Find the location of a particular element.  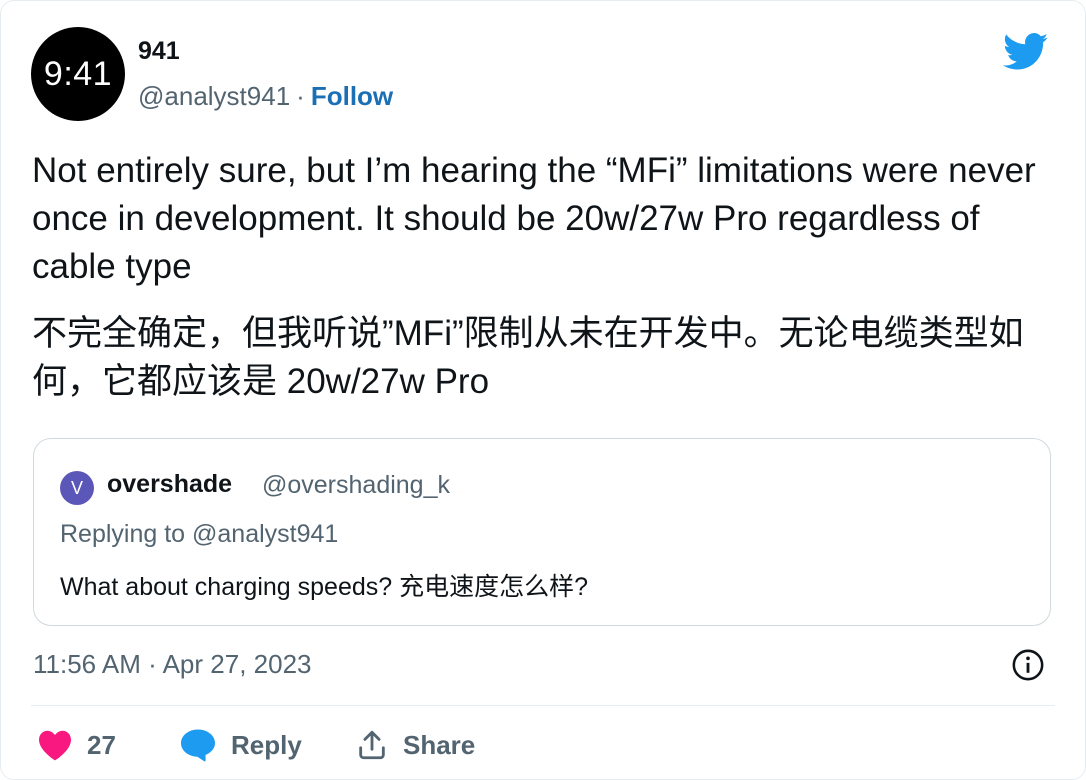

divider is located at coordinates (543, 705).